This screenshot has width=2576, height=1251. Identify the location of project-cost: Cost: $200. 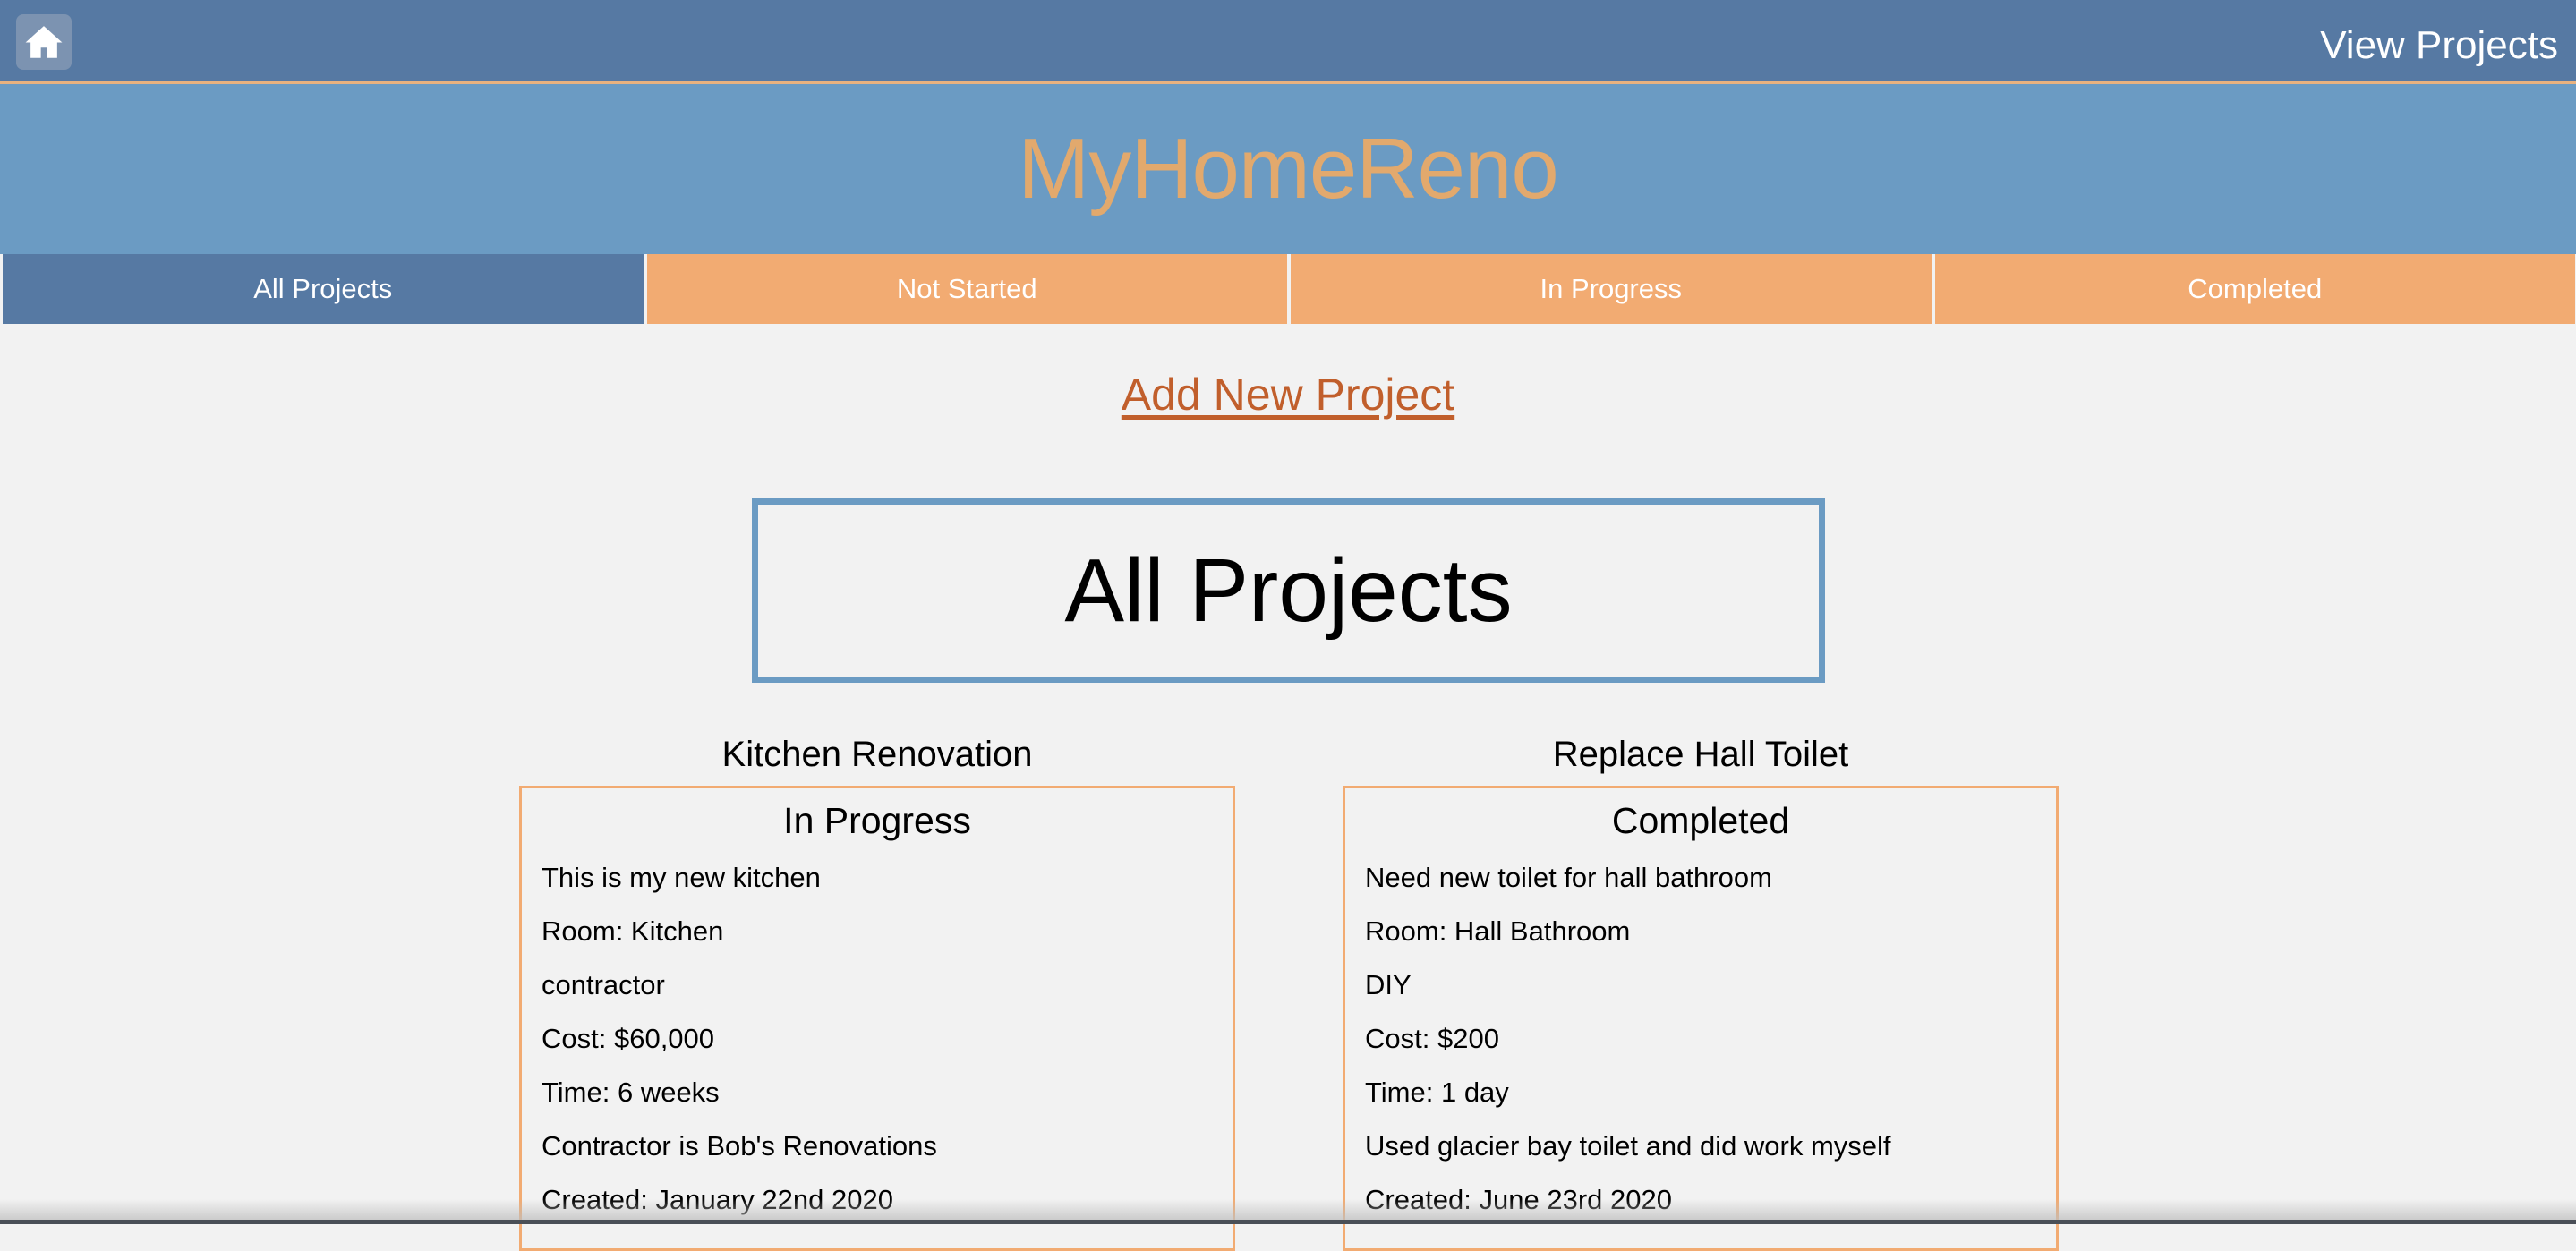
(1700, 1039).